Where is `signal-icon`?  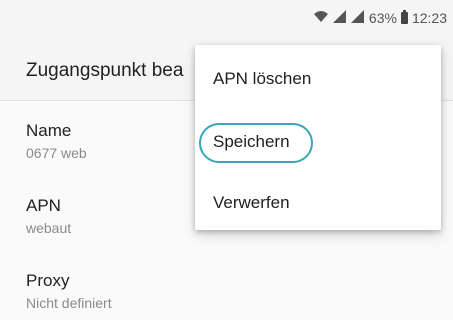
signal-icon is located at coordinates (339, 17).